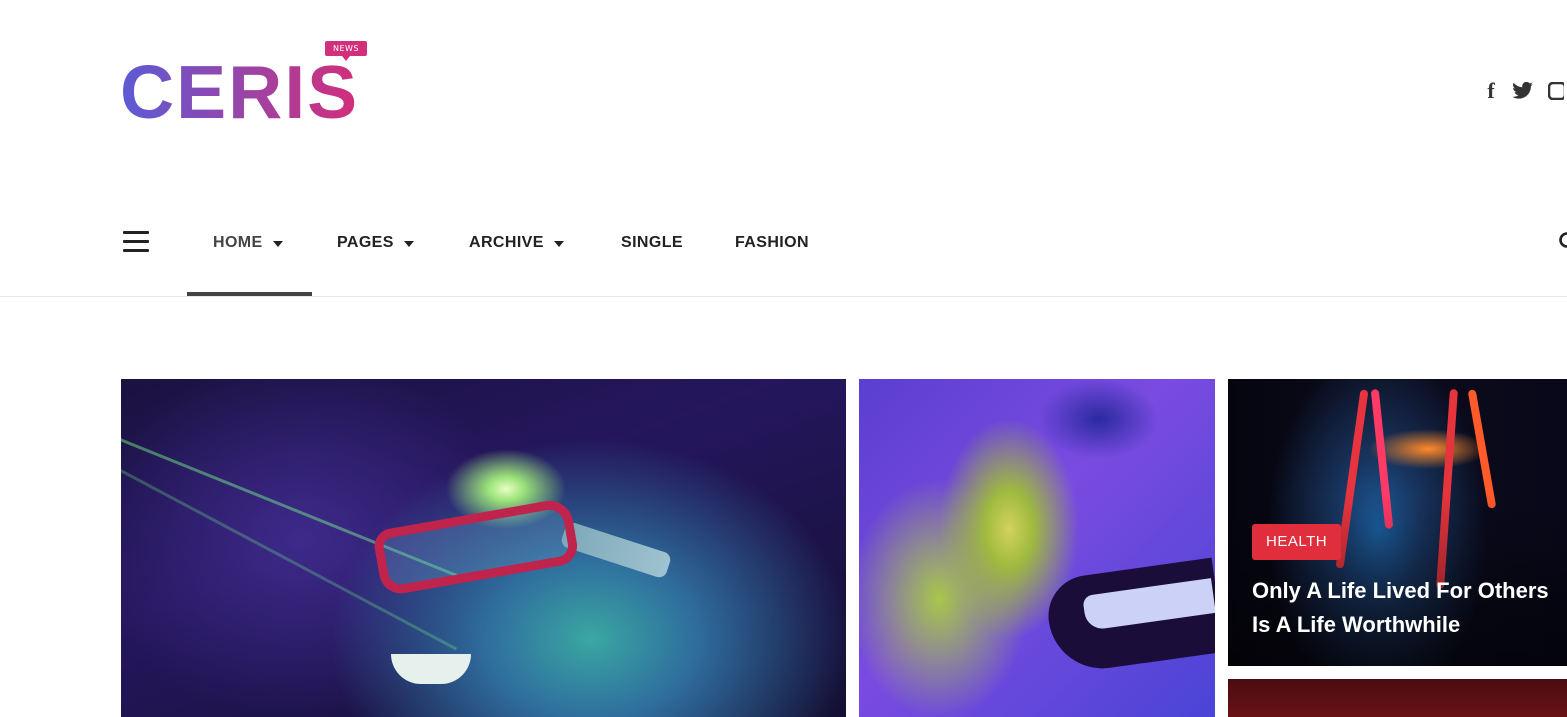  I want to click on menu-hamburger-icon, so click(136, 242).